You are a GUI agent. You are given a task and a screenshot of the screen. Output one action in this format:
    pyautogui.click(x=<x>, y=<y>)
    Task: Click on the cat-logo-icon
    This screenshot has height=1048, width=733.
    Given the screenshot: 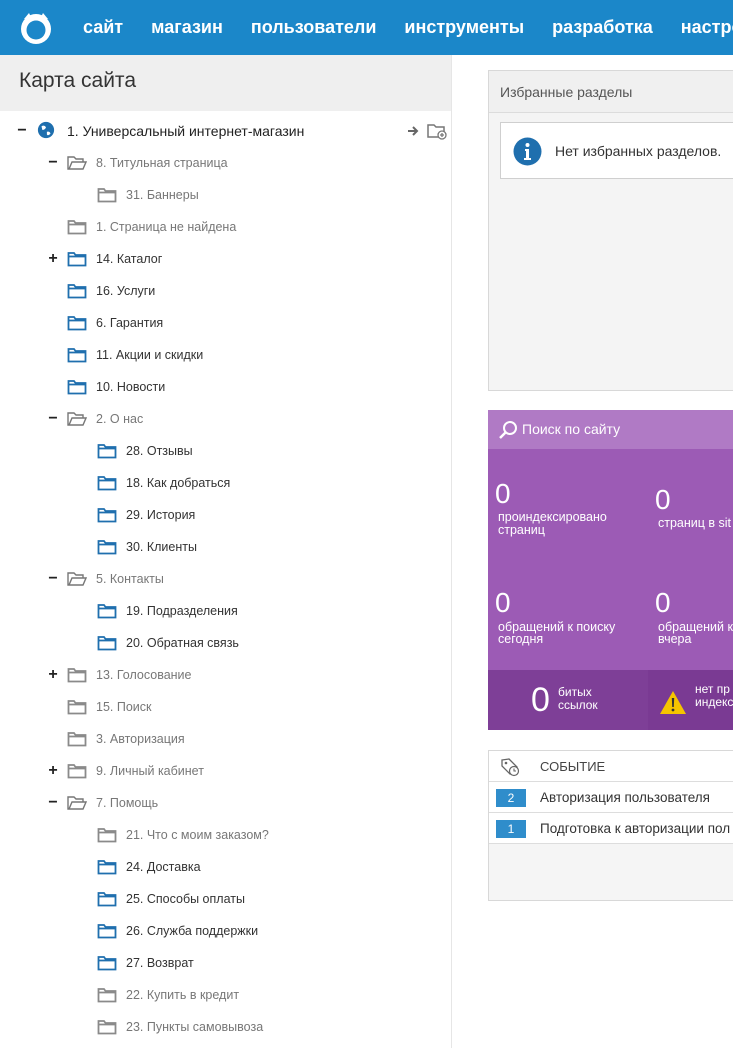 What is the action you would take?
    pyautogui.click(x=36, y=28)
    